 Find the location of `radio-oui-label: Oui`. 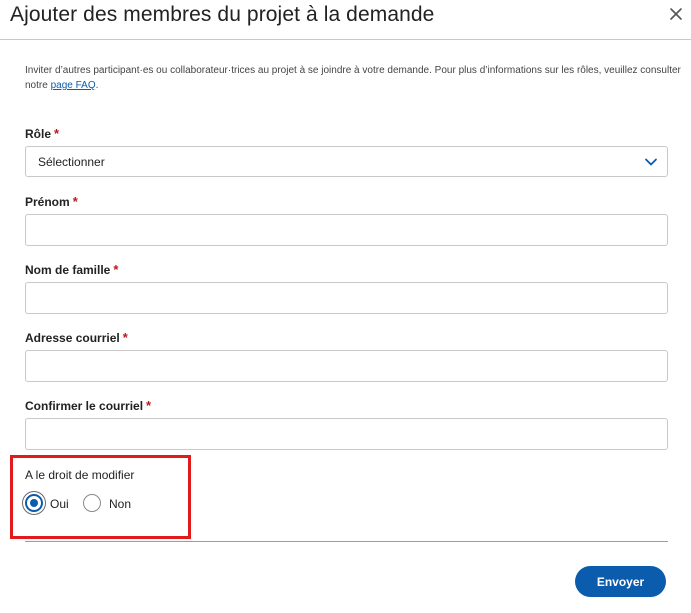

radio-oui-label: Oui is located at coordinates (59, 504).